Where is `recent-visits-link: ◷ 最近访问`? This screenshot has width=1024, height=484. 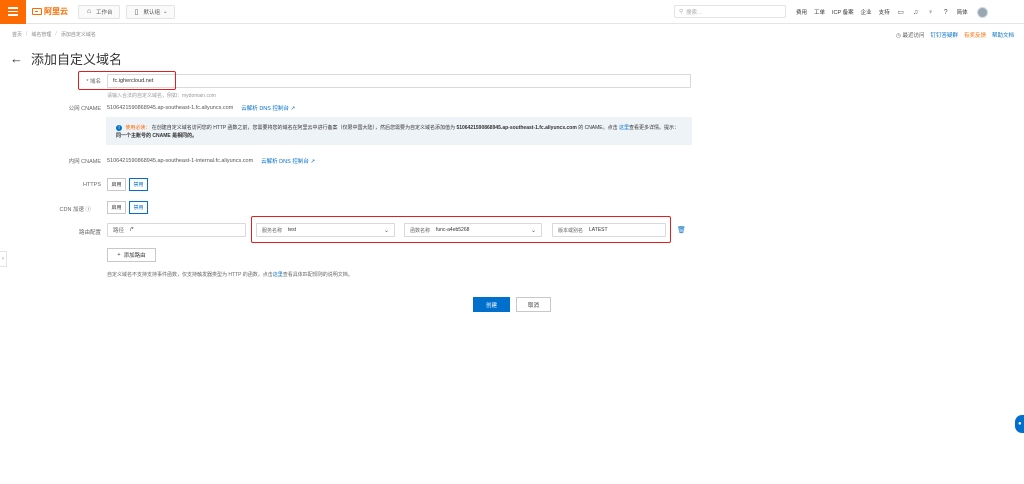
recent-visits-link: ◷ 最近访问 is located at coordinates (910, 35).